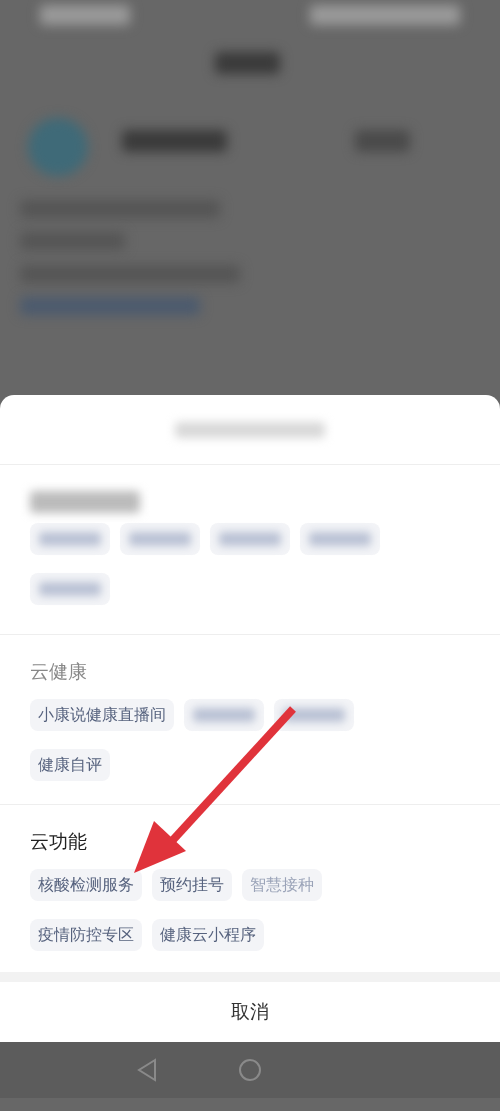  I want to click on service-chip: 预约挂号, so click(192, 885).